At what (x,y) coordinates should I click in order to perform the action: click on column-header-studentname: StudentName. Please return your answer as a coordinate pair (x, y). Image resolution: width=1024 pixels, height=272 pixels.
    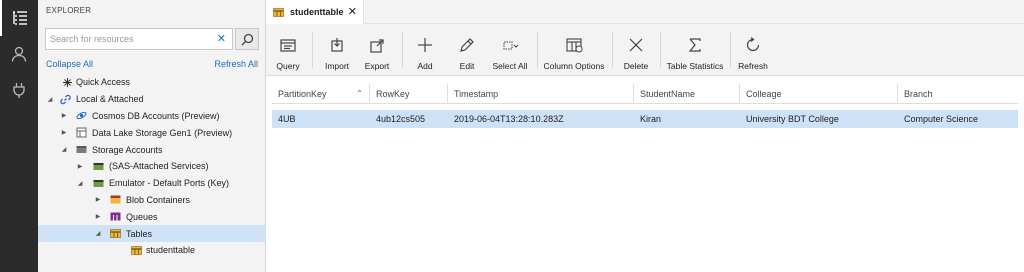
    Looking at the image, I should click on (687, 94).